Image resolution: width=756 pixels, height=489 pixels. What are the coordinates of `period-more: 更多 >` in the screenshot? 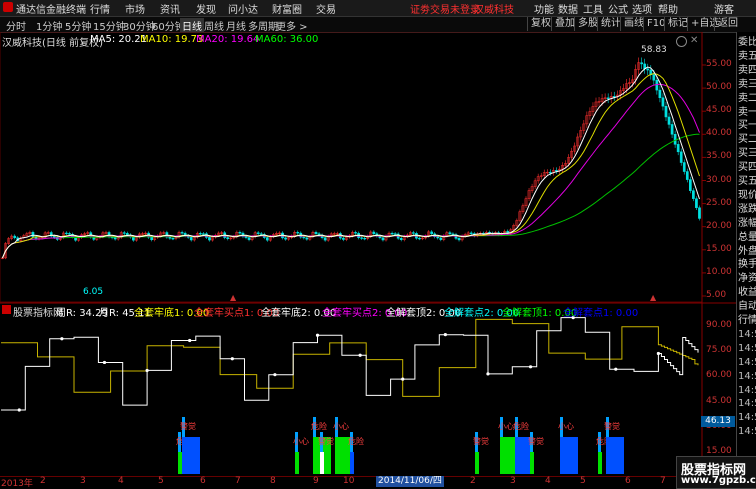 It's located at (292, 25).